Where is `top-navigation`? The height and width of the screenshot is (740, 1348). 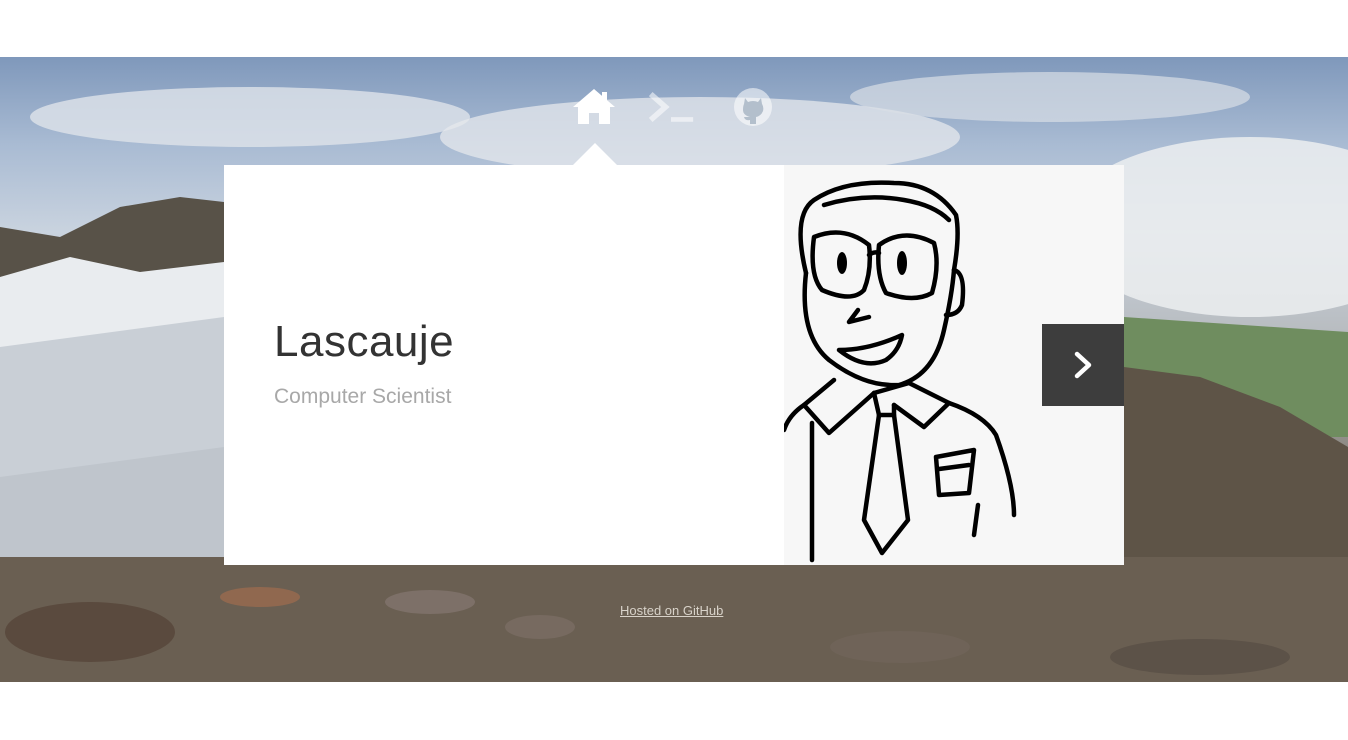 top-navigation is located at coordinates (675, 108).